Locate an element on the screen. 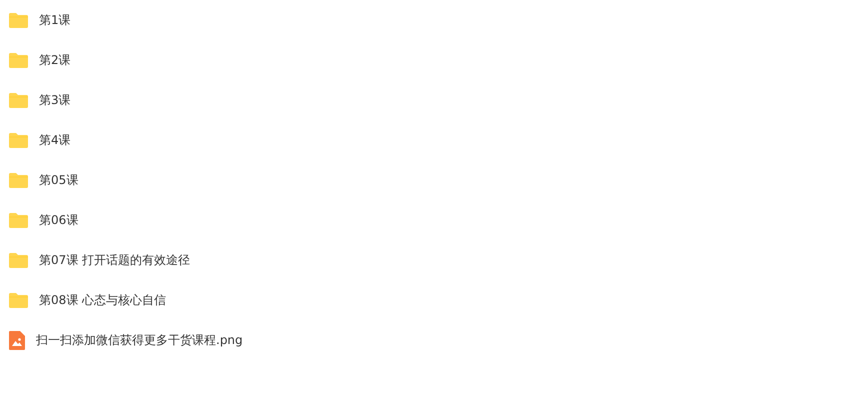 The width and height of the screenshot is (848, 402). image-file-icon is located at coordinates (17, 340).